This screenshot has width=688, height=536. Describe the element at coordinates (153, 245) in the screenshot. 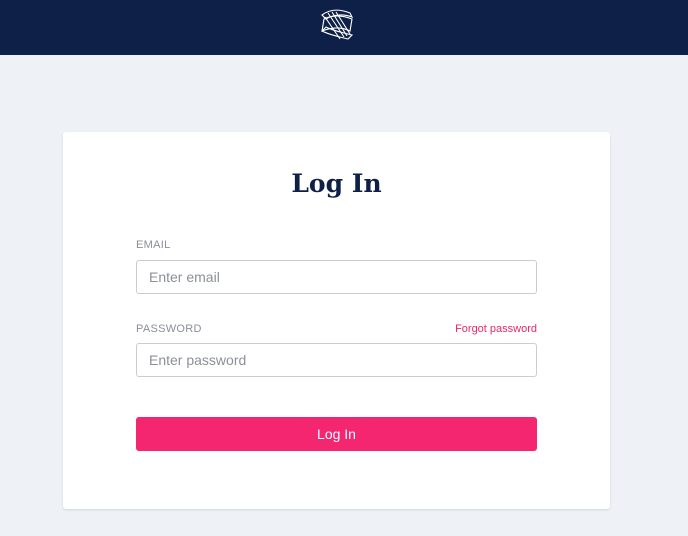

I see `email-label: EMAIL` at that location.